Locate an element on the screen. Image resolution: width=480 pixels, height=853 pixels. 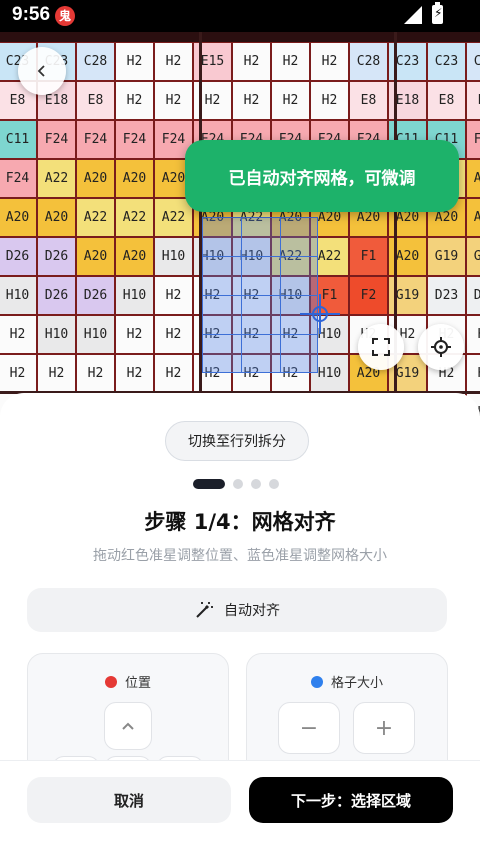
crosshair-icon is located at coordinates (441, 347).